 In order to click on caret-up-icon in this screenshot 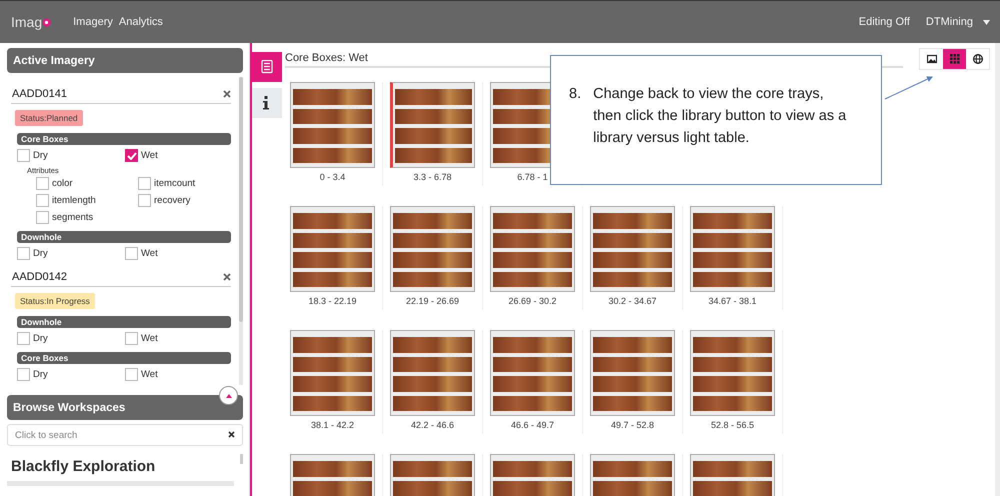, I will do `click(229, 396)`.